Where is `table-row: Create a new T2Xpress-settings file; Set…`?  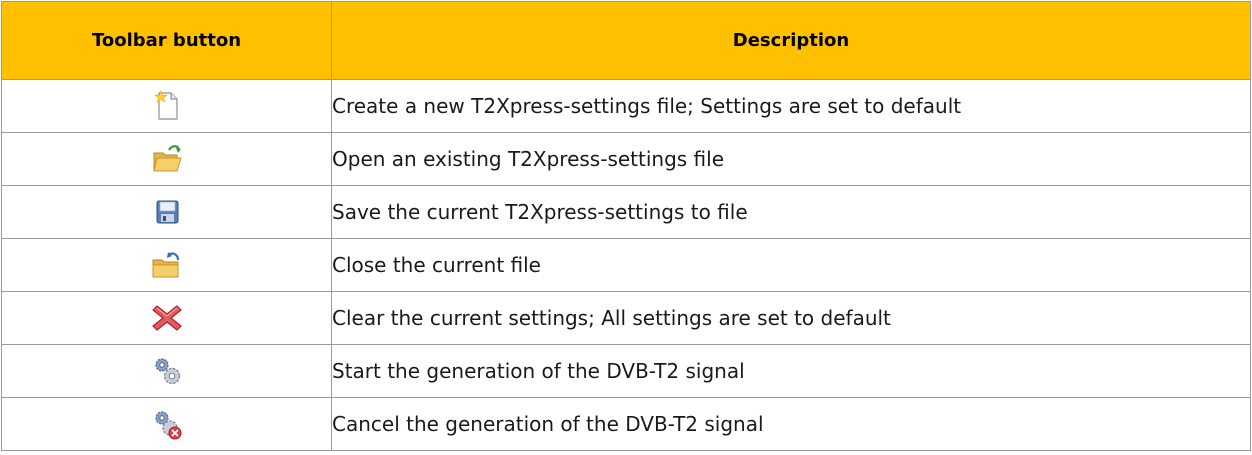
table-row: Create a new T2Xpress-settings file; Set… is located at coordinates (626, 106).